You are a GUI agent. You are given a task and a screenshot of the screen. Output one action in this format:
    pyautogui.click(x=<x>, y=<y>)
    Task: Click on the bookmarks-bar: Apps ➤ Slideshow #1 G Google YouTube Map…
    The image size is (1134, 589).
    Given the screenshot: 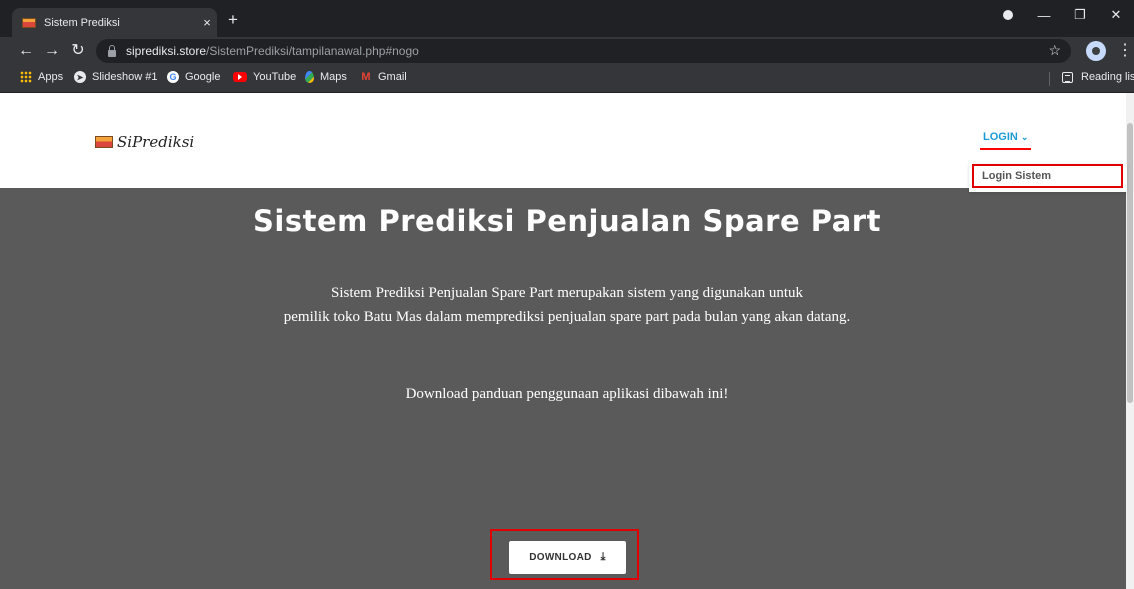 What is the action you would take?
    pyautogui.click(x=567, y=79)
    